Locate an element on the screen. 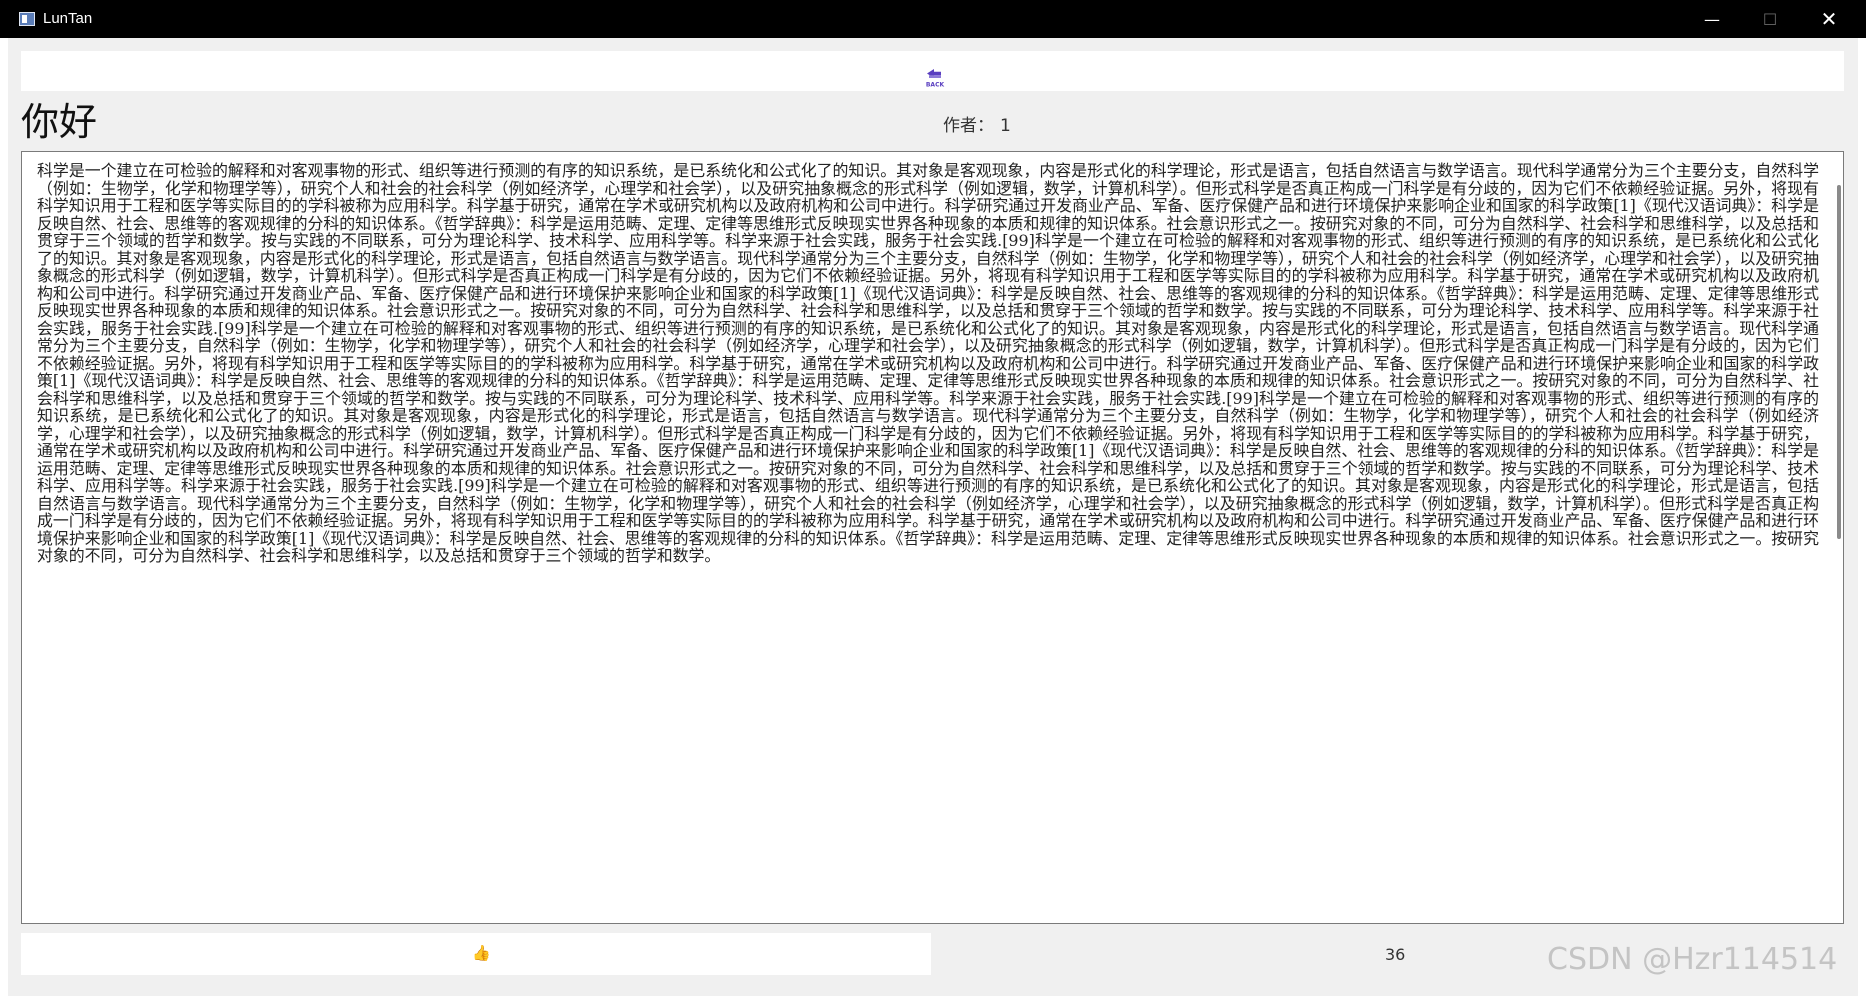  csdn-watermark: CSDN @Hzr114514 is located at coordinates (1692, 959).